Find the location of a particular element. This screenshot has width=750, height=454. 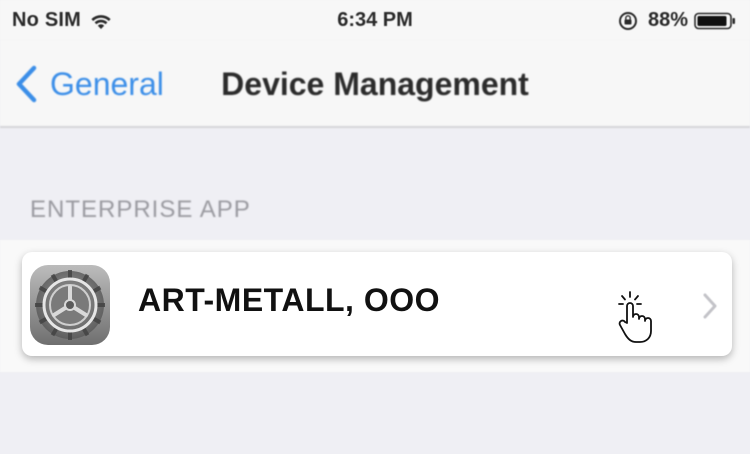

section-header: ENTERPRISE APP is located at coordinates (140, 209).